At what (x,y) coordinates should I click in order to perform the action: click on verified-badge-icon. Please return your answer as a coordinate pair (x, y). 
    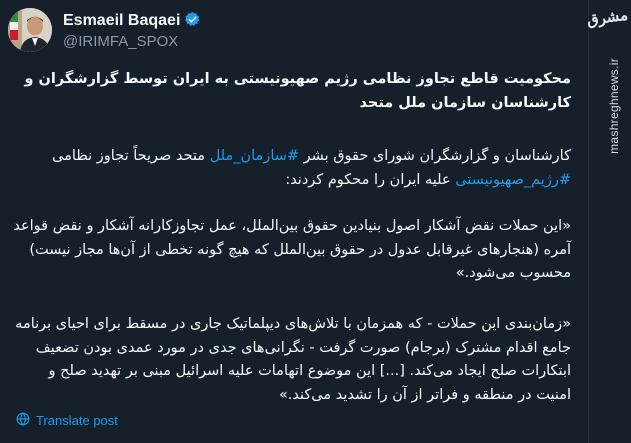
    Looking at the image, I should click on (192, 22).